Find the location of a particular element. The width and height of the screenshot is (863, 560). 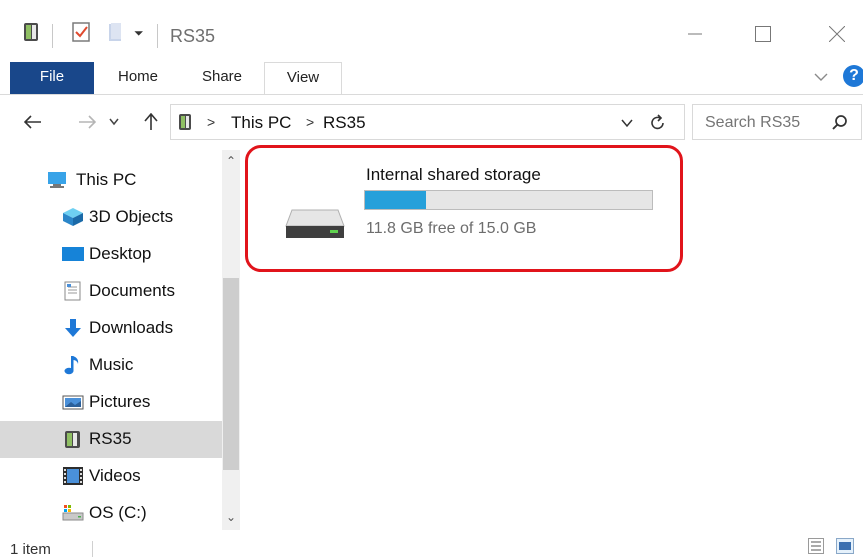

forward-button is located at coordinates (87, 122).